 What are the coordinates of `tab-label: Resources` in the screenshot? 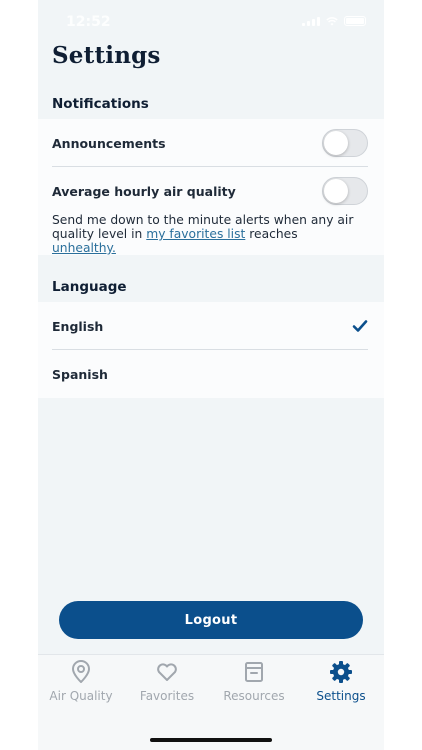 It's located at (254, 696).